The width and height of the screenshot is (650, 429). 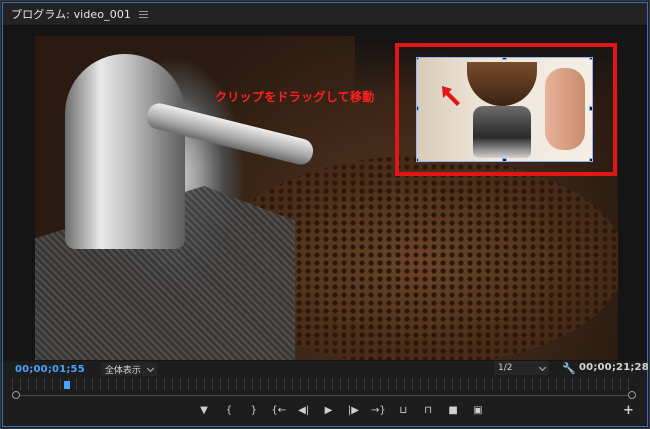 What do you see at coordinates (122, 370) in the screenshot?
I see `zoom-fit-value: 全体表示` at bounding box center [122, 370].